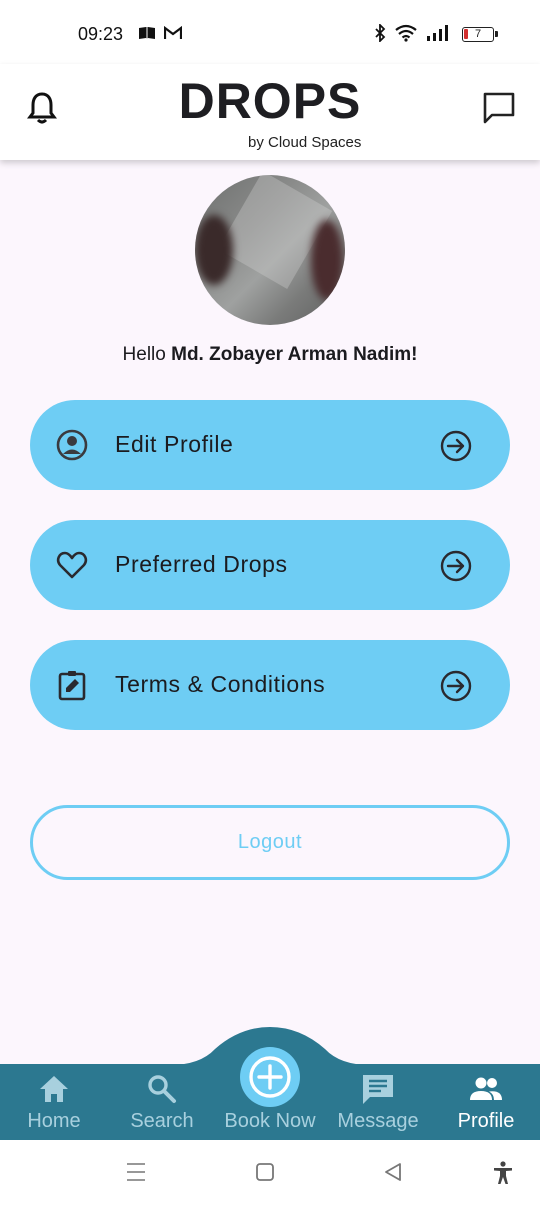 Image resolution: width=540 pixels, height=1206 pixels. What do you see at coordinates (270, 101) in the screenshot?
I see `app-title: DROPS` at bounding box center [270, 101].